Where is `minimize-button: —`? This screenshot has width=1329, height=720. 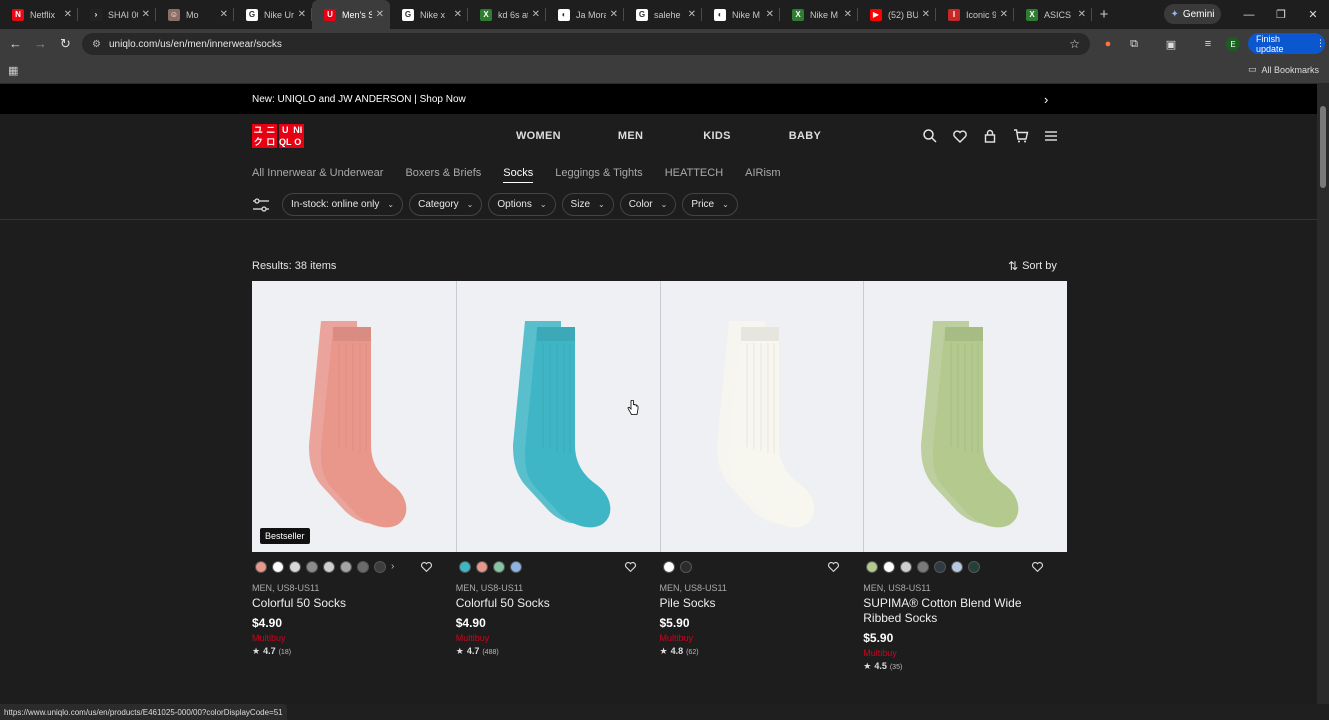
minimize-button: — is located at coordinates (1249, 14).